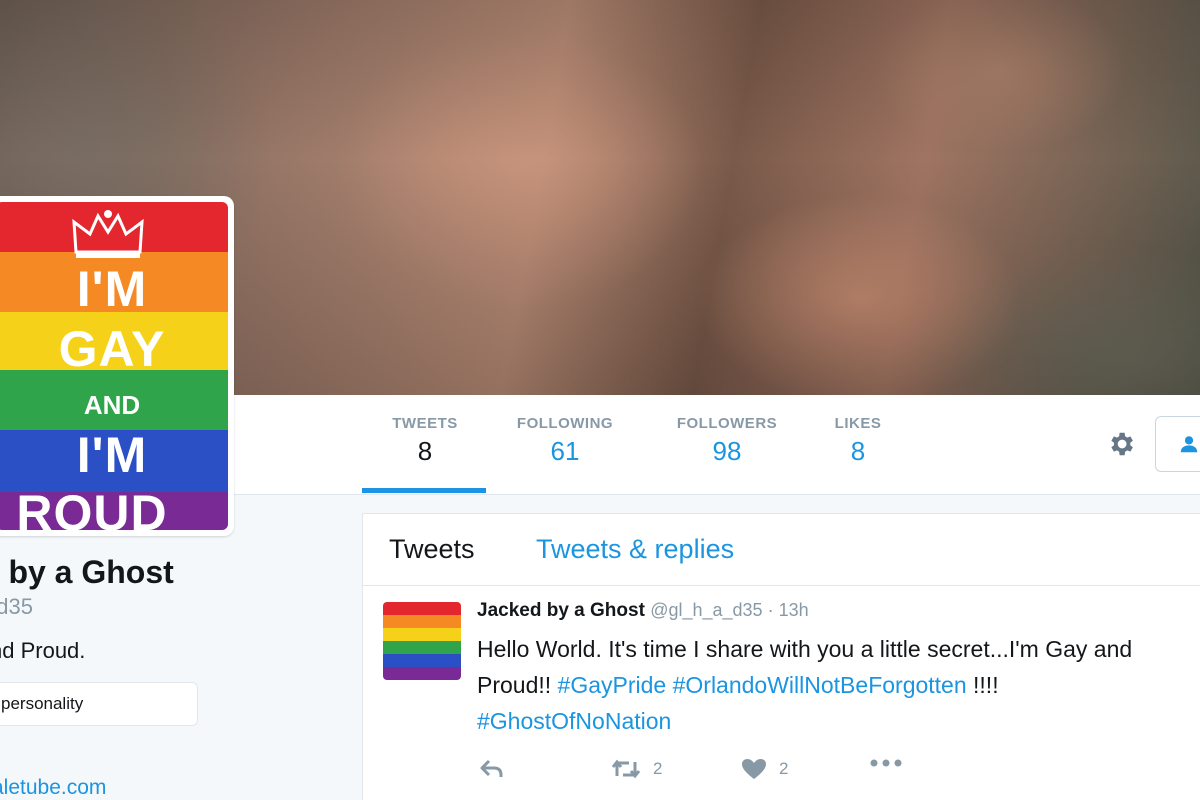  I want to click on flag-line-4: I'M, so click(112, 455).